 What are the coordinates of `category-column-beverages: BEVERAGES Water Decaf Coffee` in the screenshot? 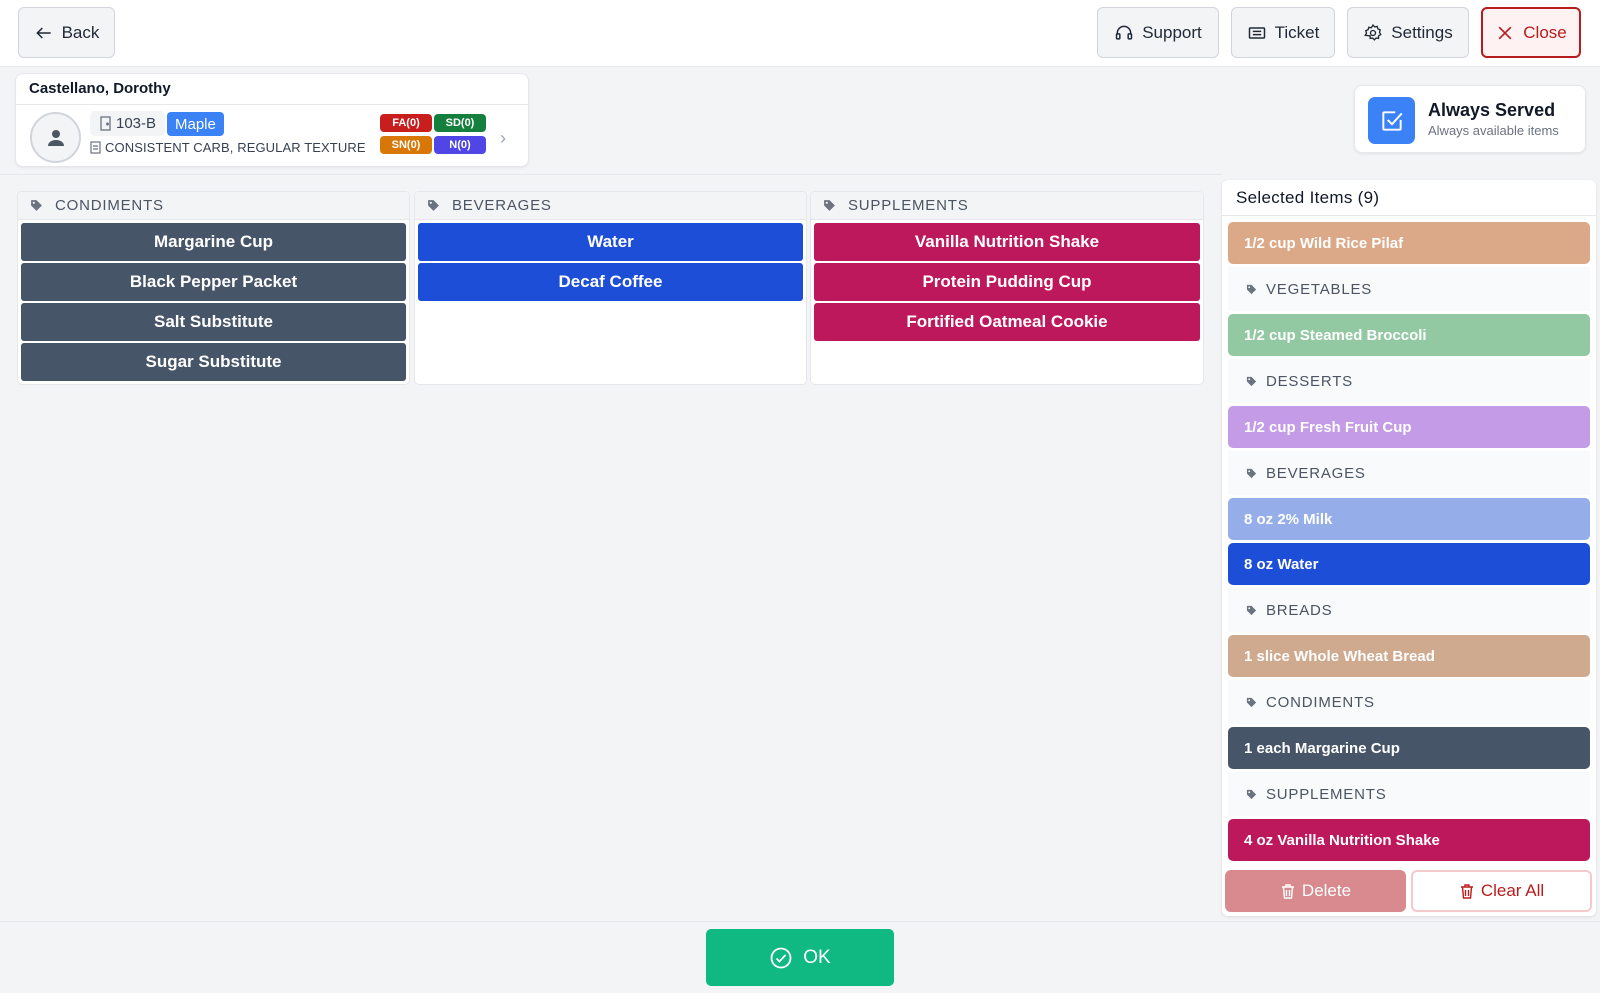 It's located at (610, 288).